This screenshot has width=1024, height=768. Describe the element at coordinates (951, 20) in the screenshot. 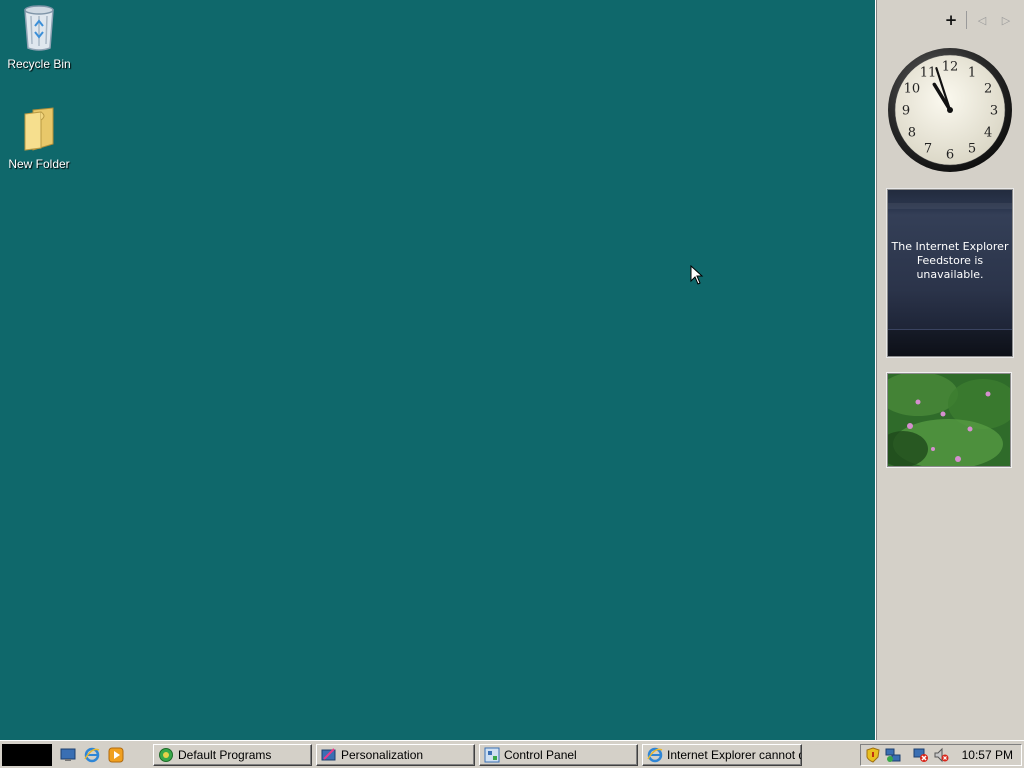

I see `add-gadget-button: +` at that location.